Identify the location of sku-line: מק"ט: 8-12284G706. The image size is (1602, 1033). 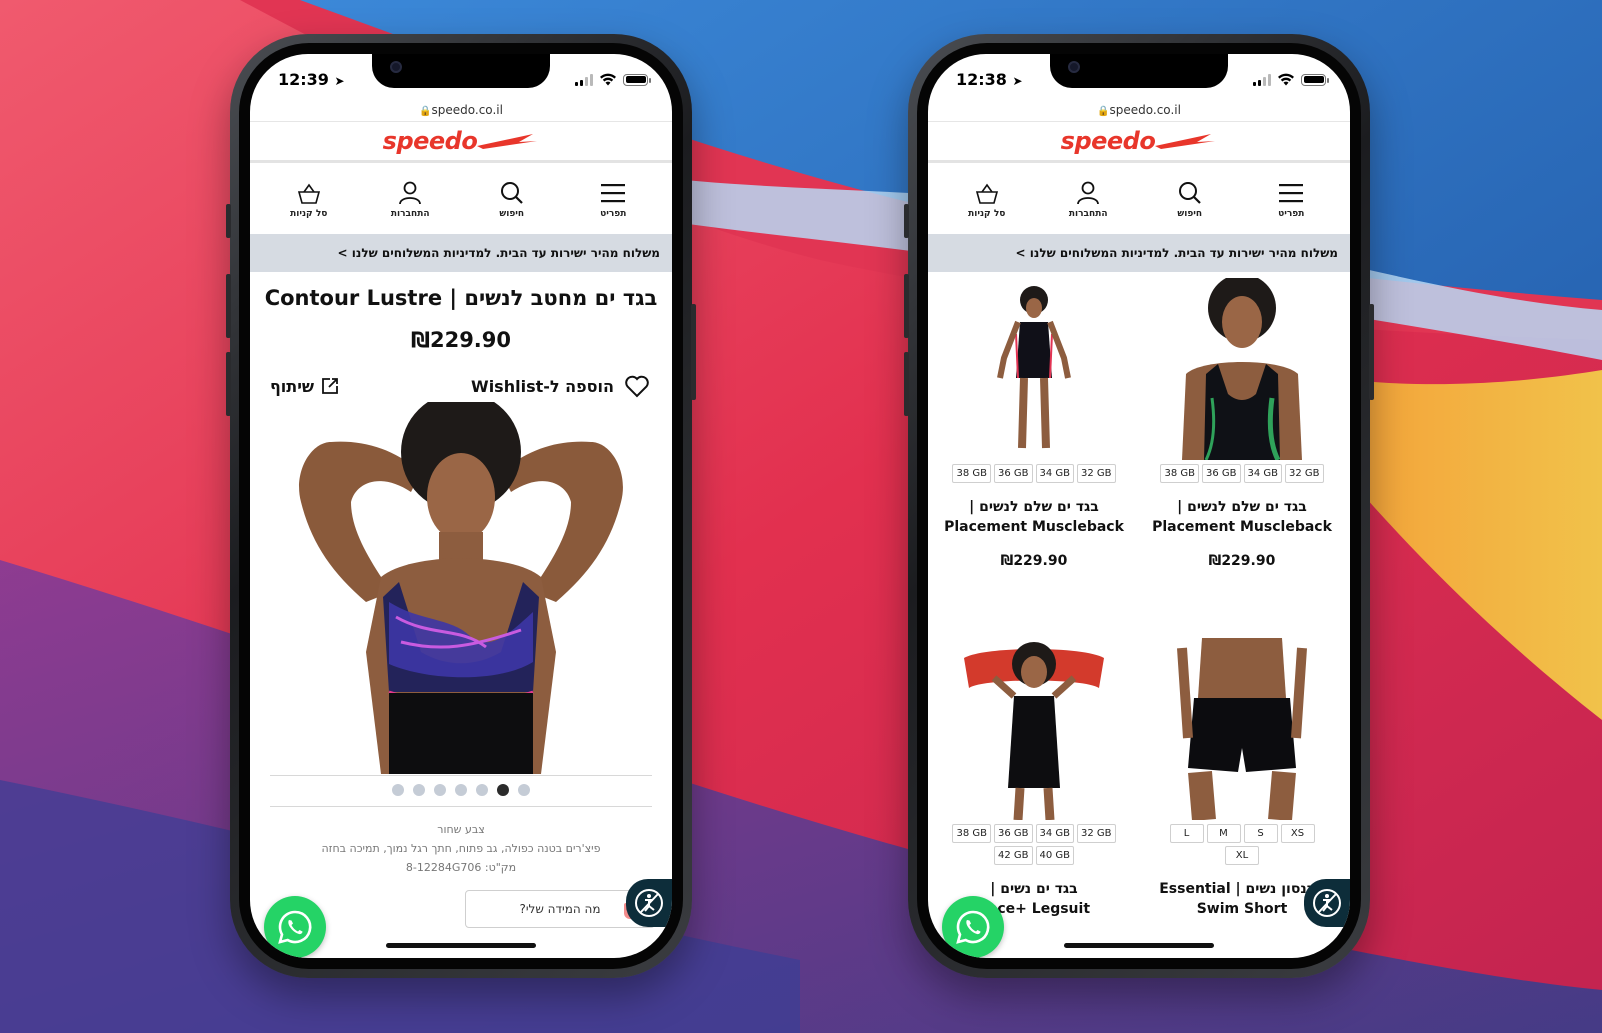
(461, 867).